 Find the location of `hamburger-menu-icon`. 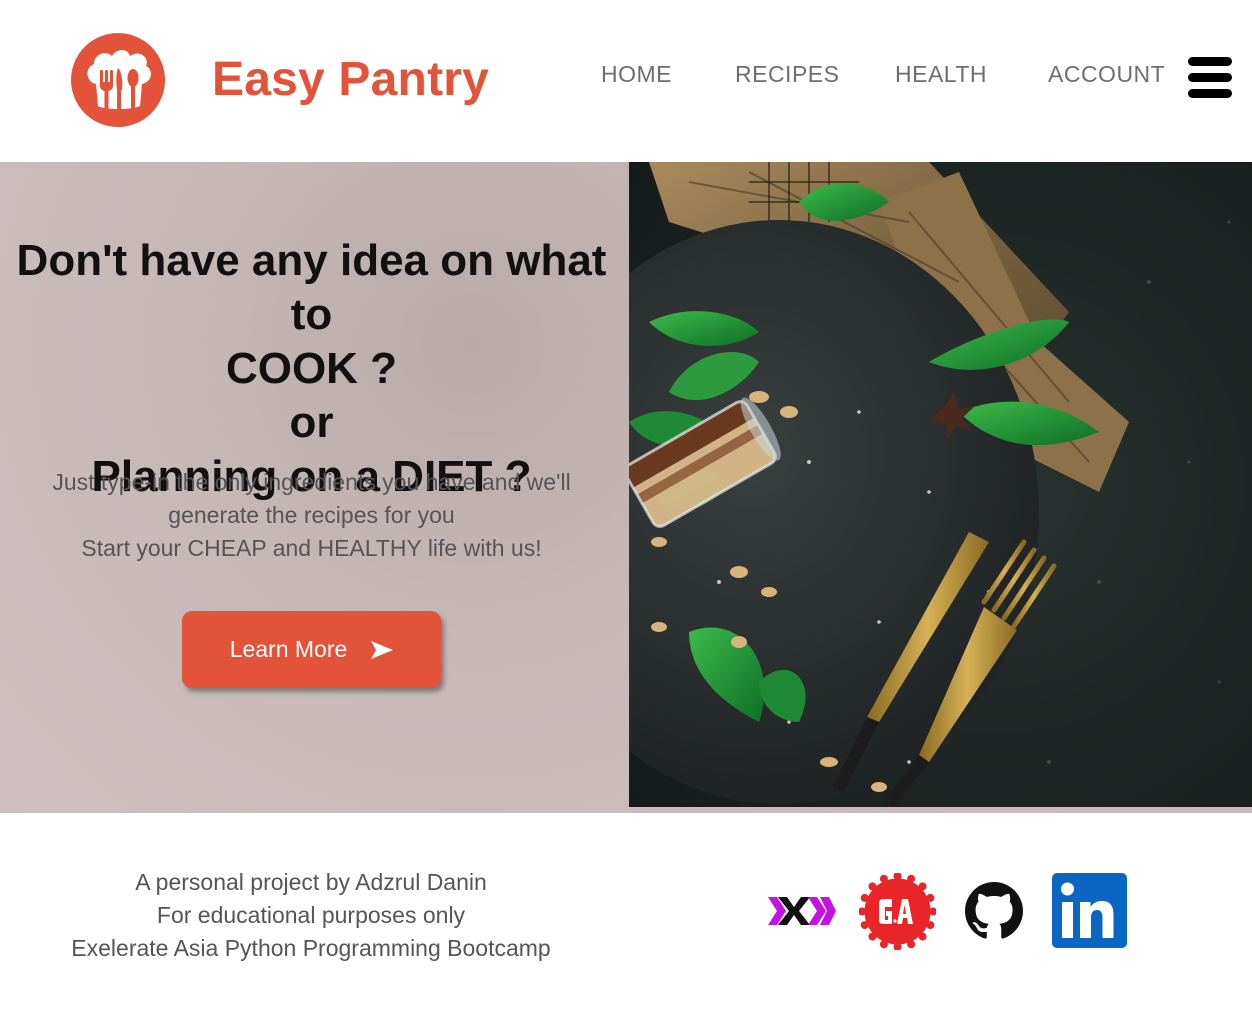

hamburger-menu-icon is located at coordinates (1211, 81).